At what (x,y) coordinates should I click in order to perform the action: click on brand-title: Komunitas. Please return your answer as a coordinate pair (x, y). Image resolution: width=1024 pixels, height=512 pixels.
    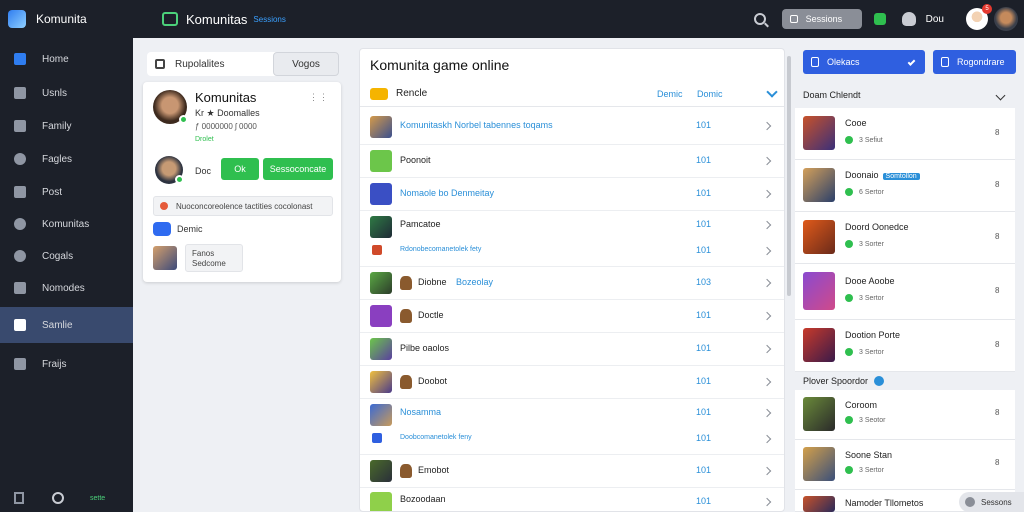
    Looking at the image, I should click on (217, 19).